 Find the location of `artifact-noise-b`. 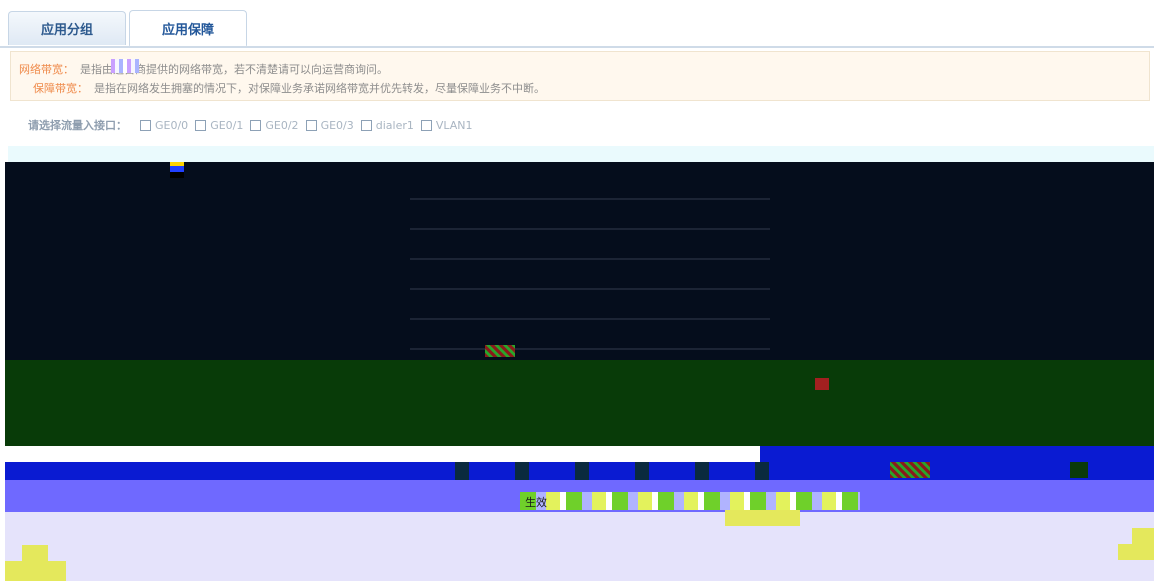

artifact-noise-b is located at coordinates (822, 384).